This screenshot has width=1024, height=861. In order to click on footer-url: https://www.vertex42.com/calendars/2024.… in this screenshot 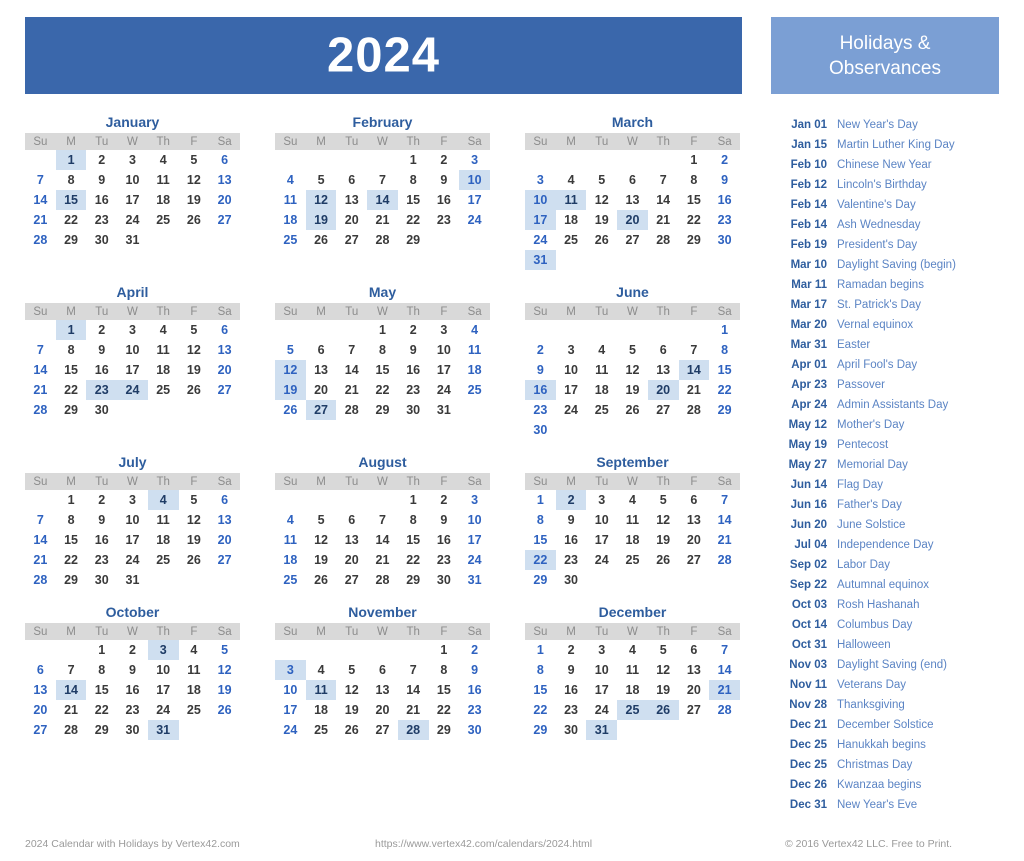, I will do `click(483, 844)`.